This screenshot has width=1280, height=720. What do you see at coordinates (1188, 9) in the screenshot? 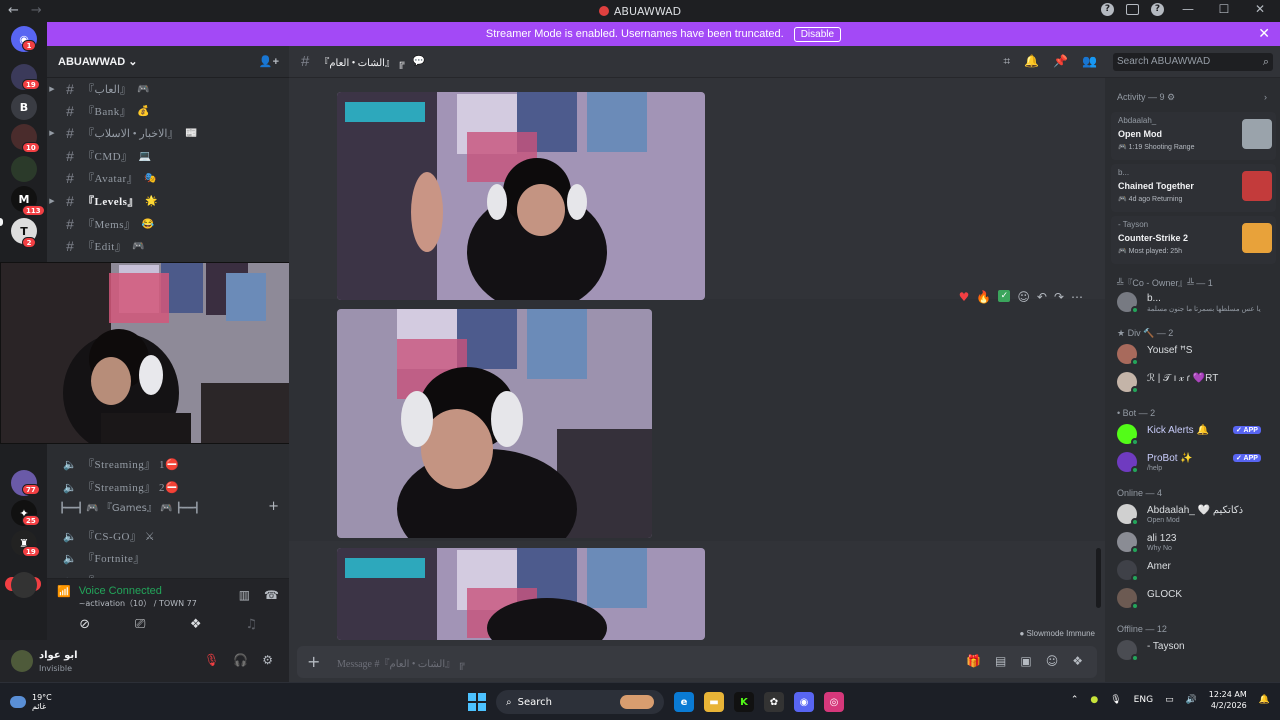
I see `minimize-button: —` at bounding box center [1188, 9].